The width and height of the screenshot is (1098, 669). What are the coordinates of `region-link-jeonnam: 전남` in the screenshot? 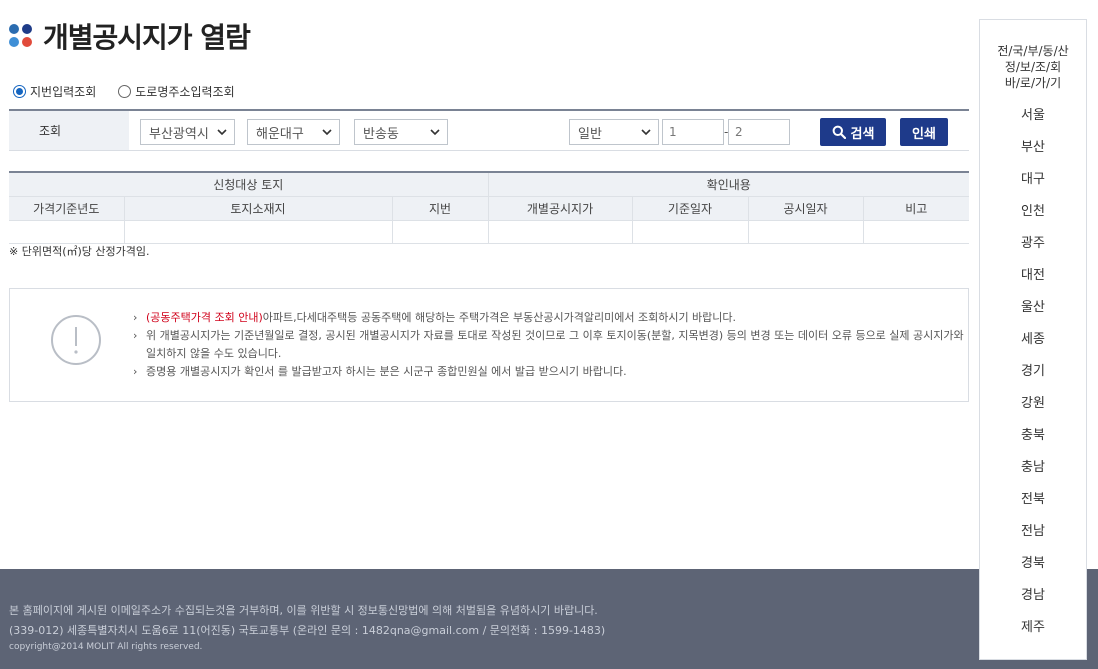 It's located at (1033, 539).